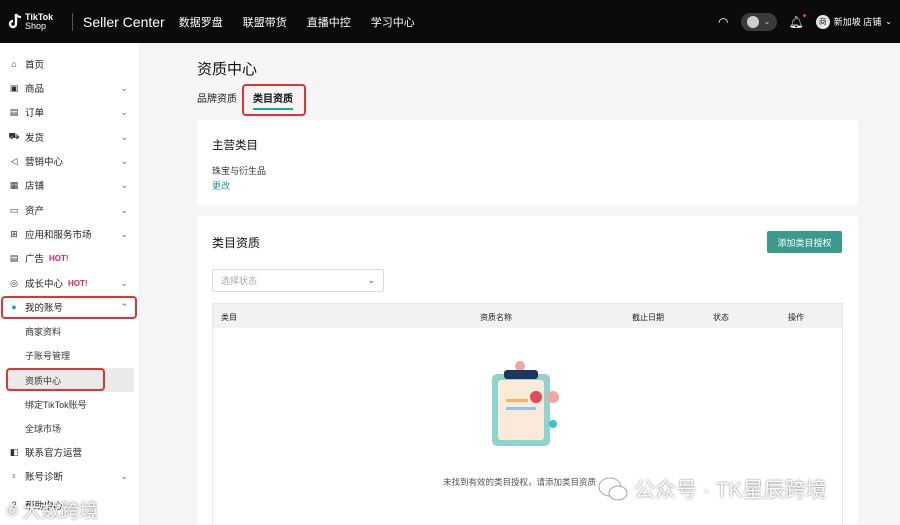 The height and width of the screenshot is (525, 900). What do you see at coordinates (15, 22) in the screenshot?
I see `tiktok-logo-icon` at bounding box center [15, 22].